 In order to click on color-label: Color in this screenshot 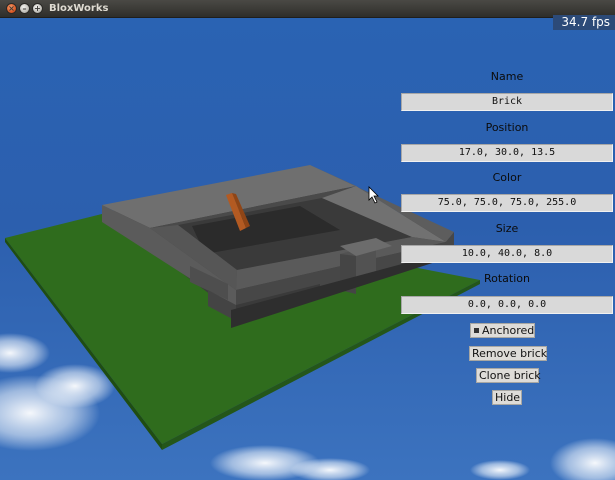, I will do `click(507, 177)`.